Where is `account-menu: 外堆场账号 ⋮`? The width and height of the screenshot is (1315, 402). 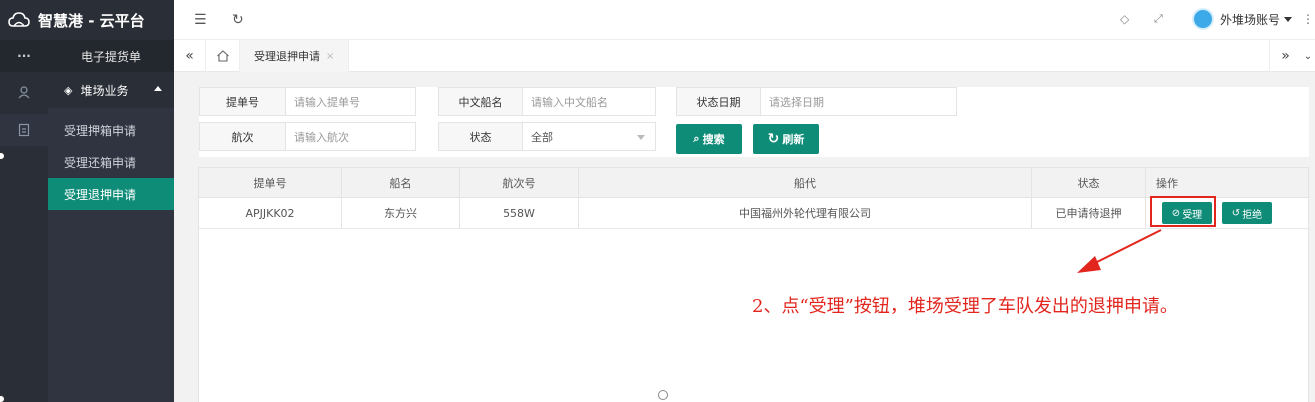 account-menu: 外堆场账号 ⋮ is located at coordinates (1253, 19).